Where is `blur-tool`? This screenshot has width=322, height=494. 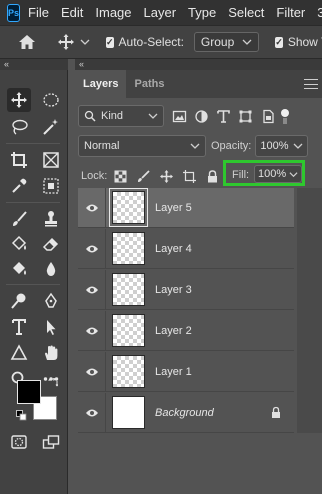 blur-tool is located at coordinates (51, 269).